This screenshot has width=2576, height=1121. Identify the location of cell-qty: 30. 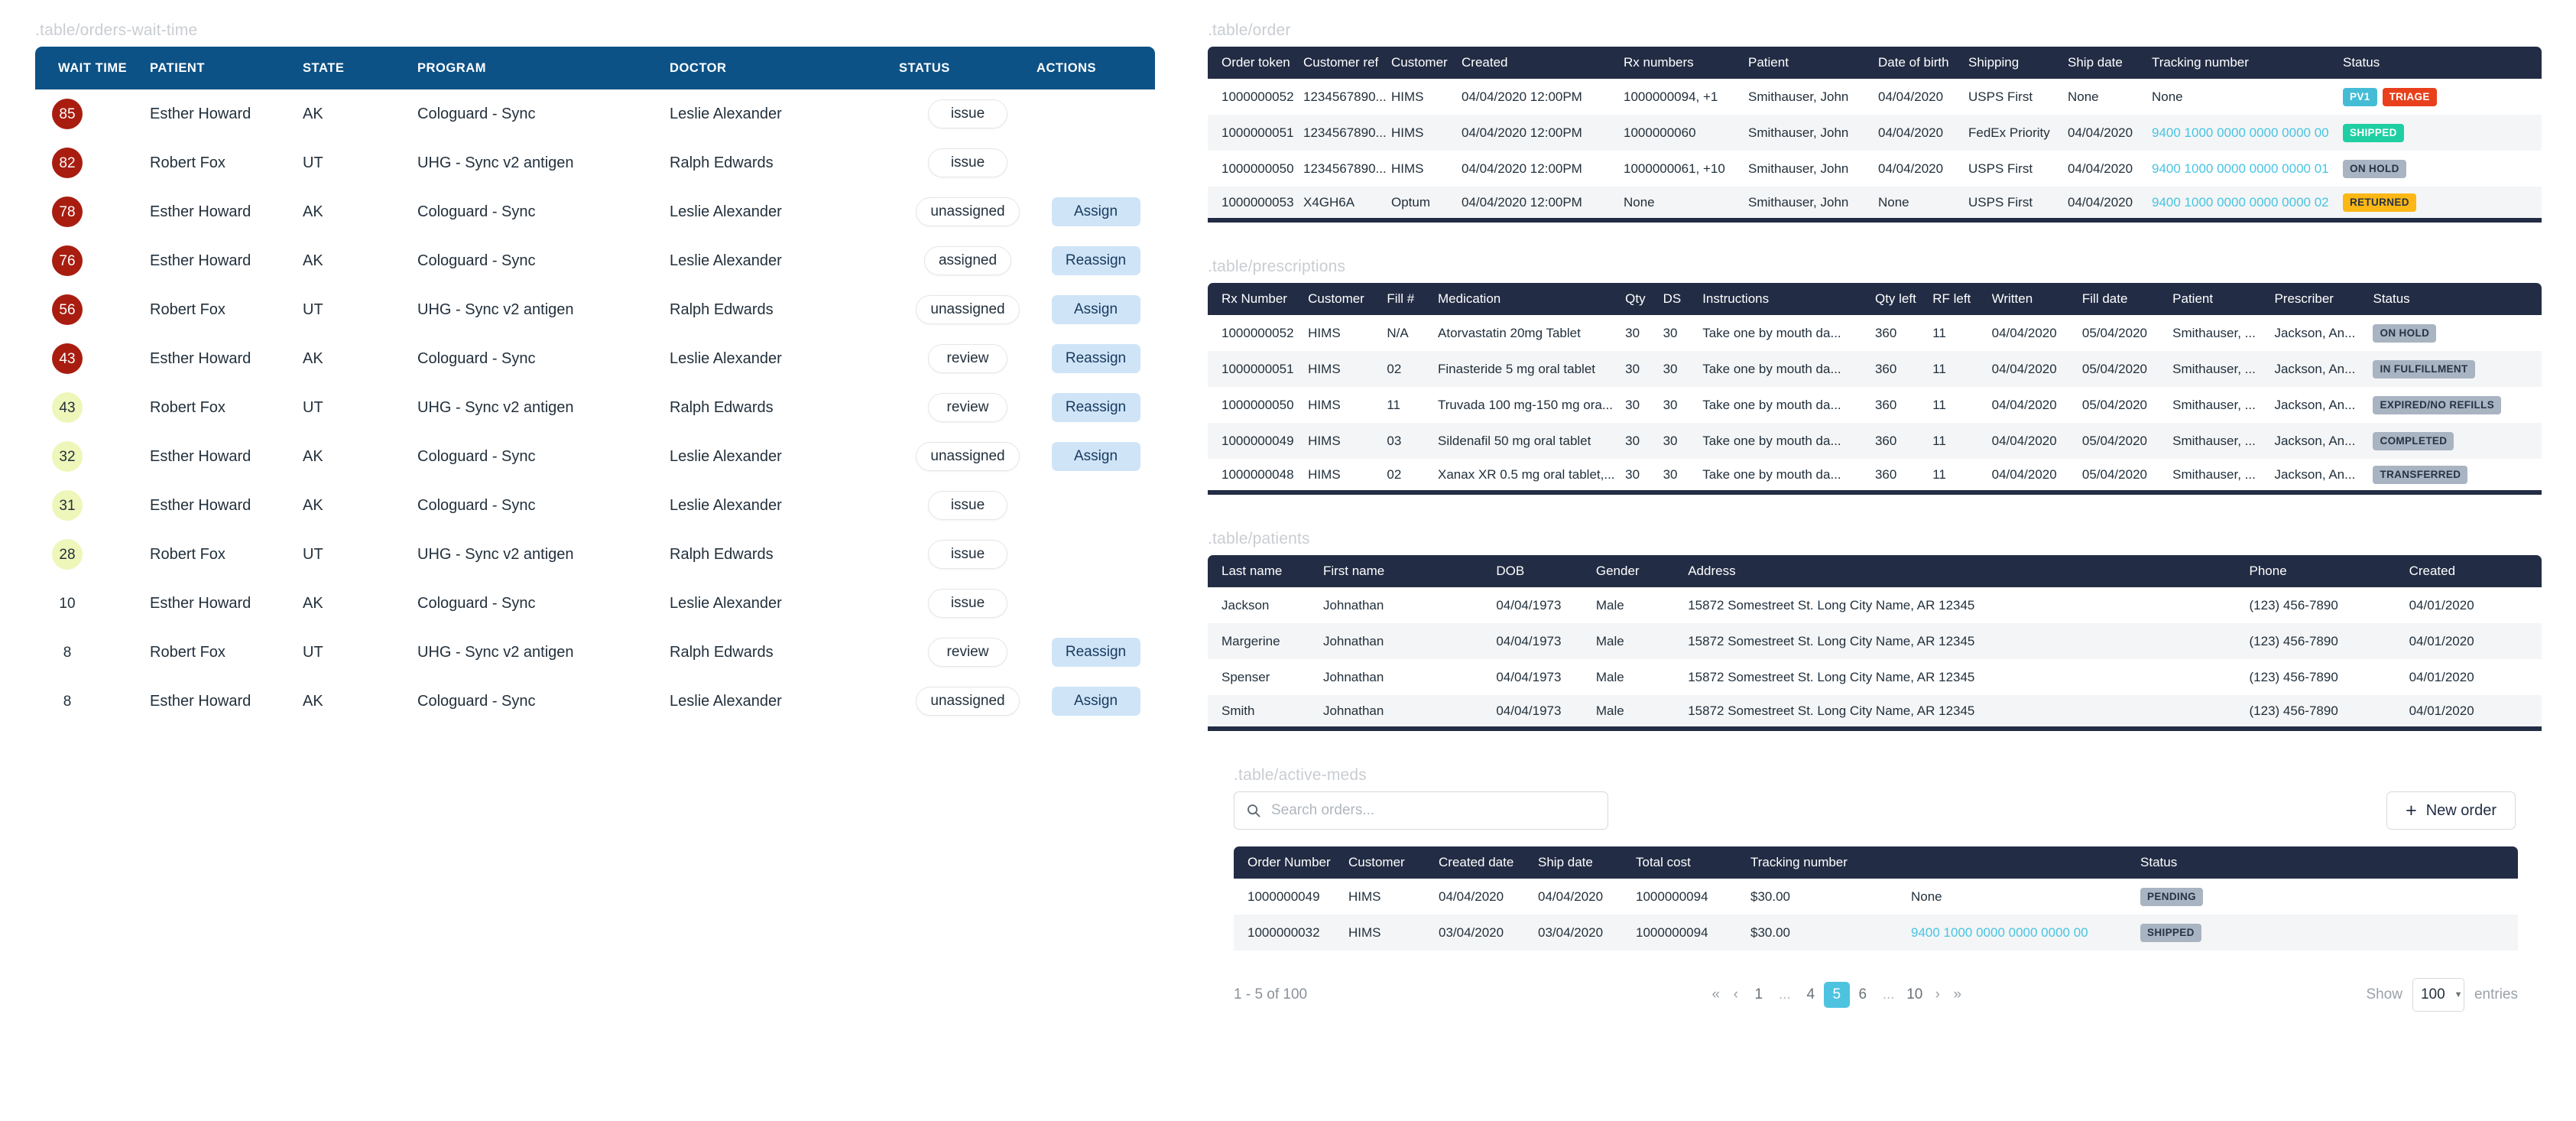
(1644, 441).